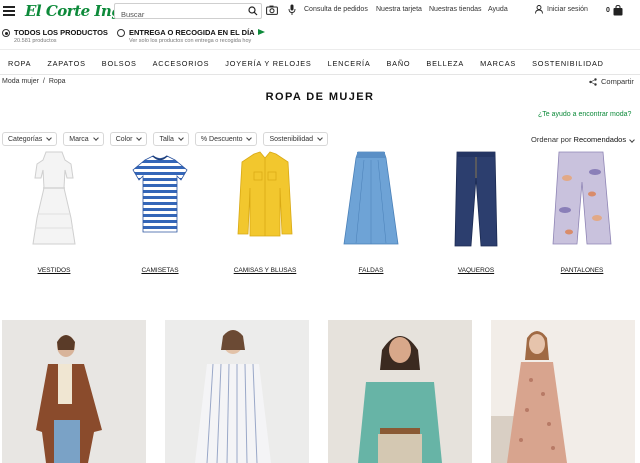 This screenshot has width=640, height=463. I want to click on filter-label: Color, so click(124, 139).